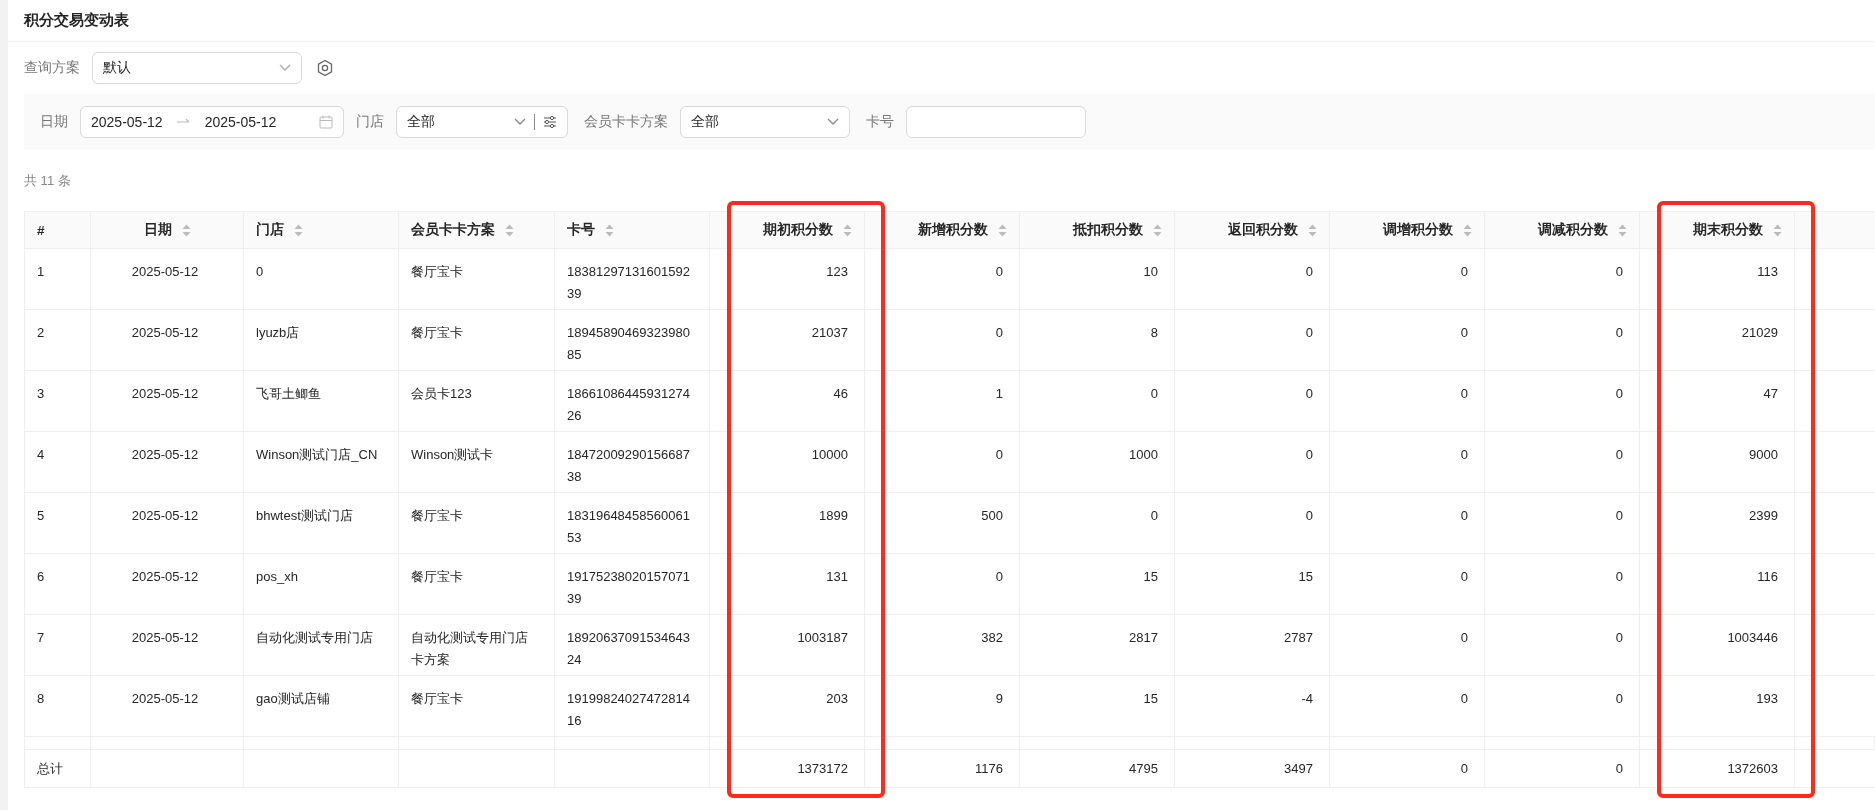 This screenshot has height=810, width=1875. Describe the element at coordinates (58, 706) in the screenshot. I see `table-cell: 8` at that location.